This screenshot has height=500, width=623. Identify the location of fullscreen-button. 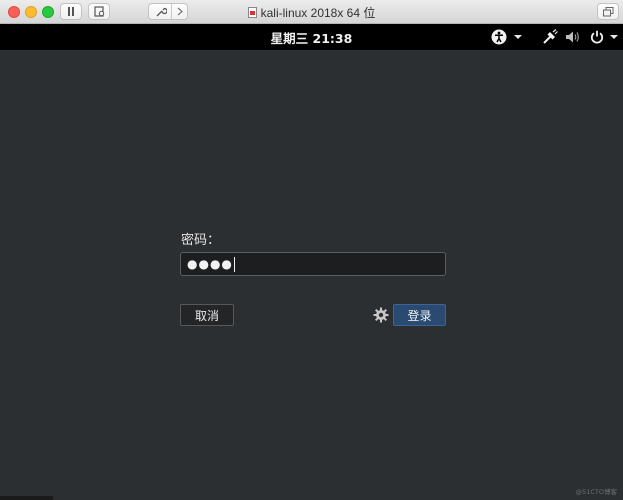
(608, 11).